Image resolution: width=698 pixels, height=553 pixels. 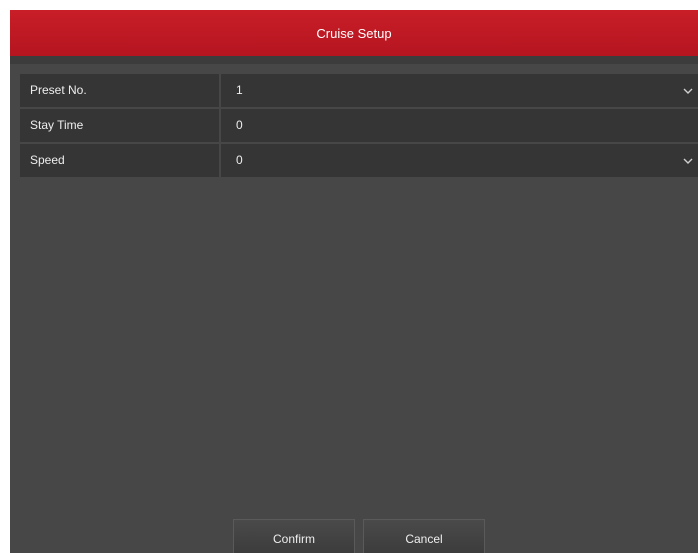 What do you see at coordinates (459, 125) in the screenshot?
I see `stay-time-input: 0` at bounding box center [459, 125].